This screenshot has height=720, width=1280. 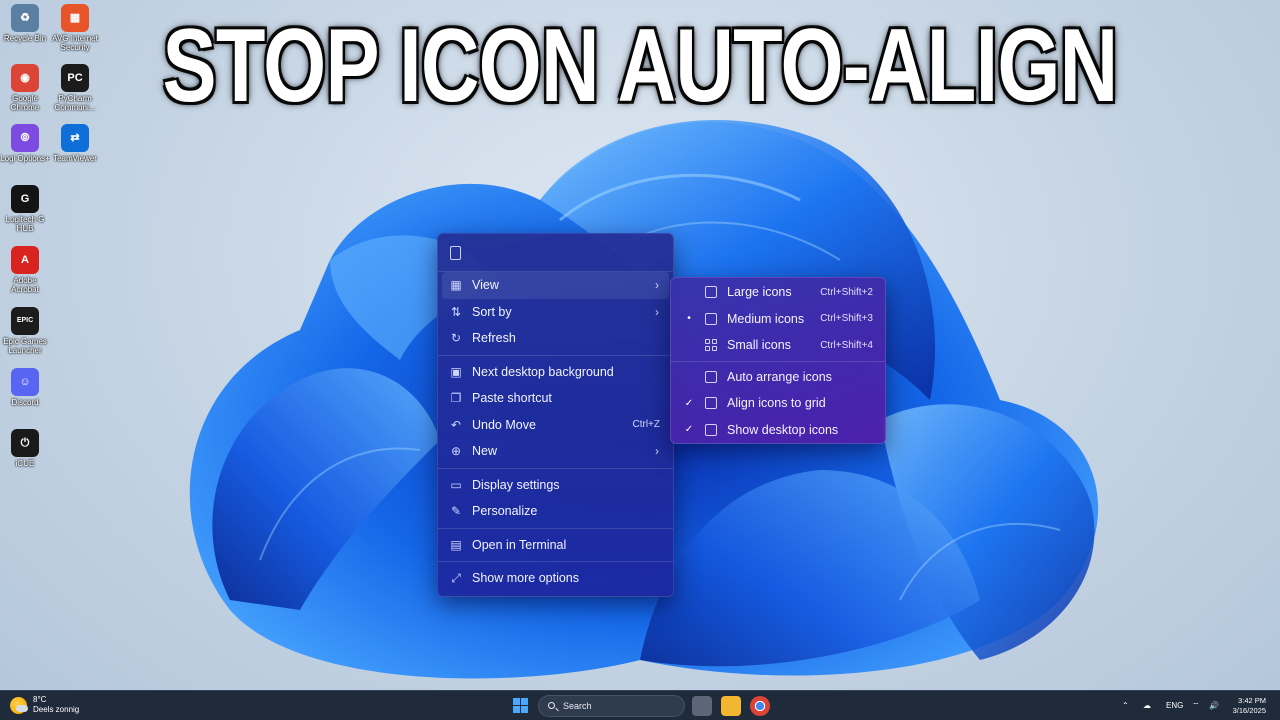 I want to click on tray-overflow-chevron-icon: ⌃, so click(x=1125, y=705).